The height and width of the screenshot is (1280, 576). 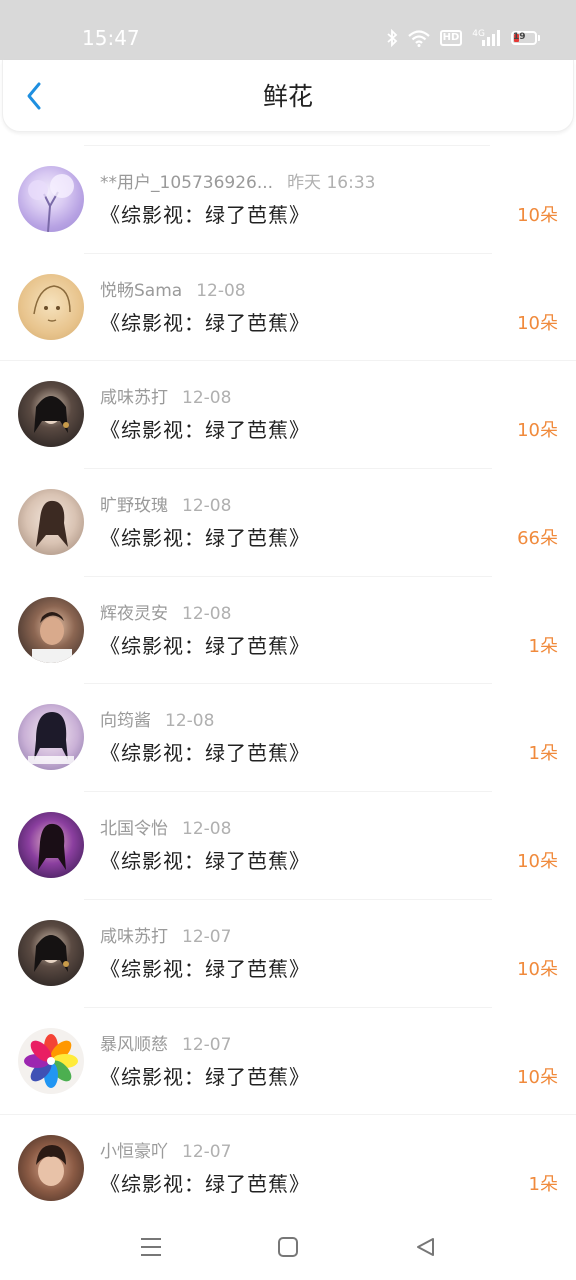 I want to click on username: 悦畅Sama, so click(x=141, y=290).